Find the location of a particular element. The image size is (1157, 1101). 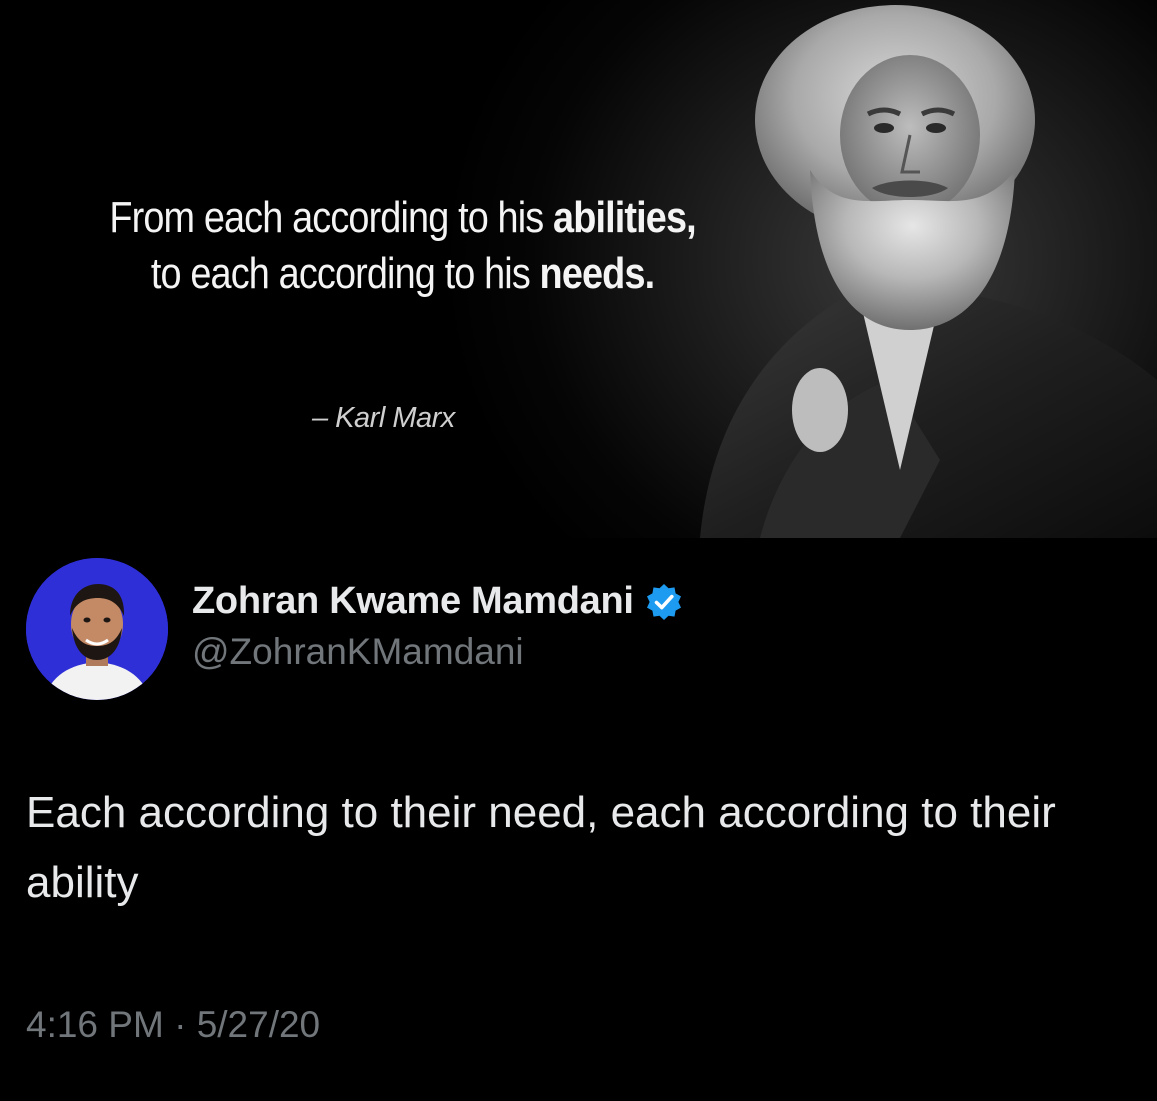

quote-bold-needs: needs. is located at coordinates (597, 273).